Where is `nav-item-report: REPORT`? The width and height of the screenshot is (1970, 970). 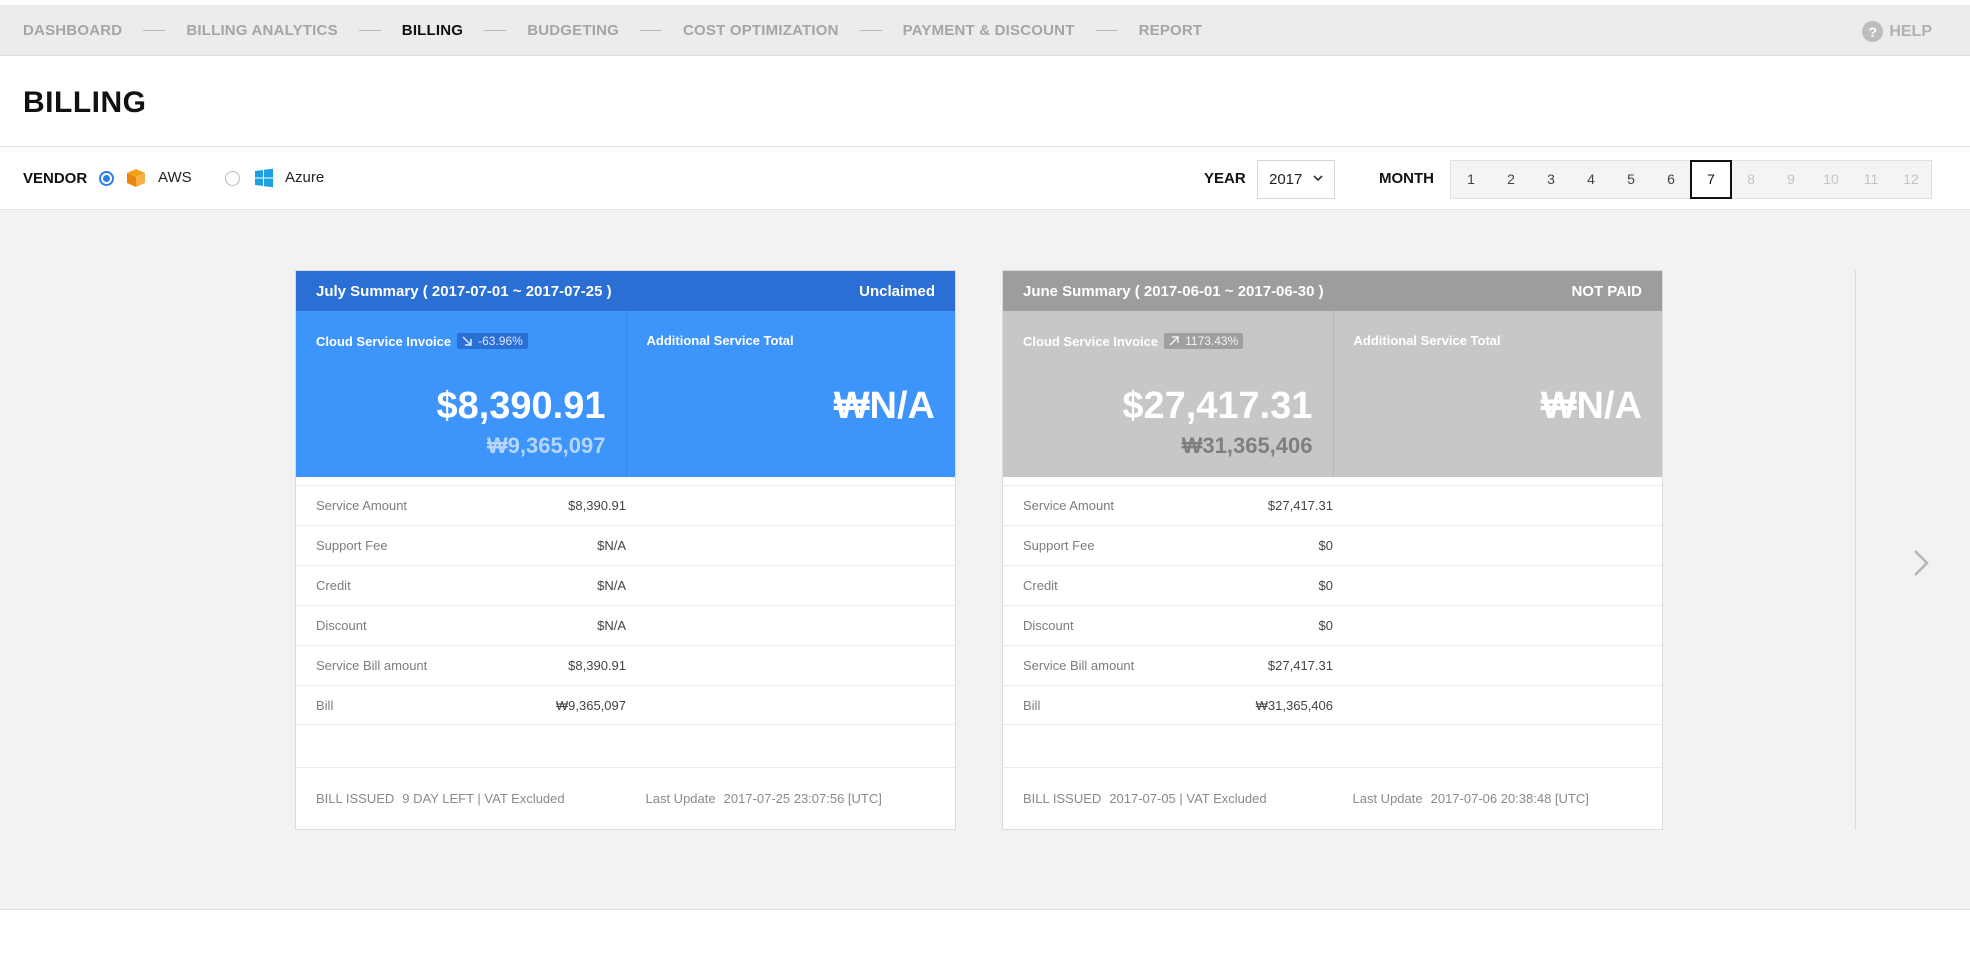
nav-item-report: REPORT is located at coordinates (1171, 30).